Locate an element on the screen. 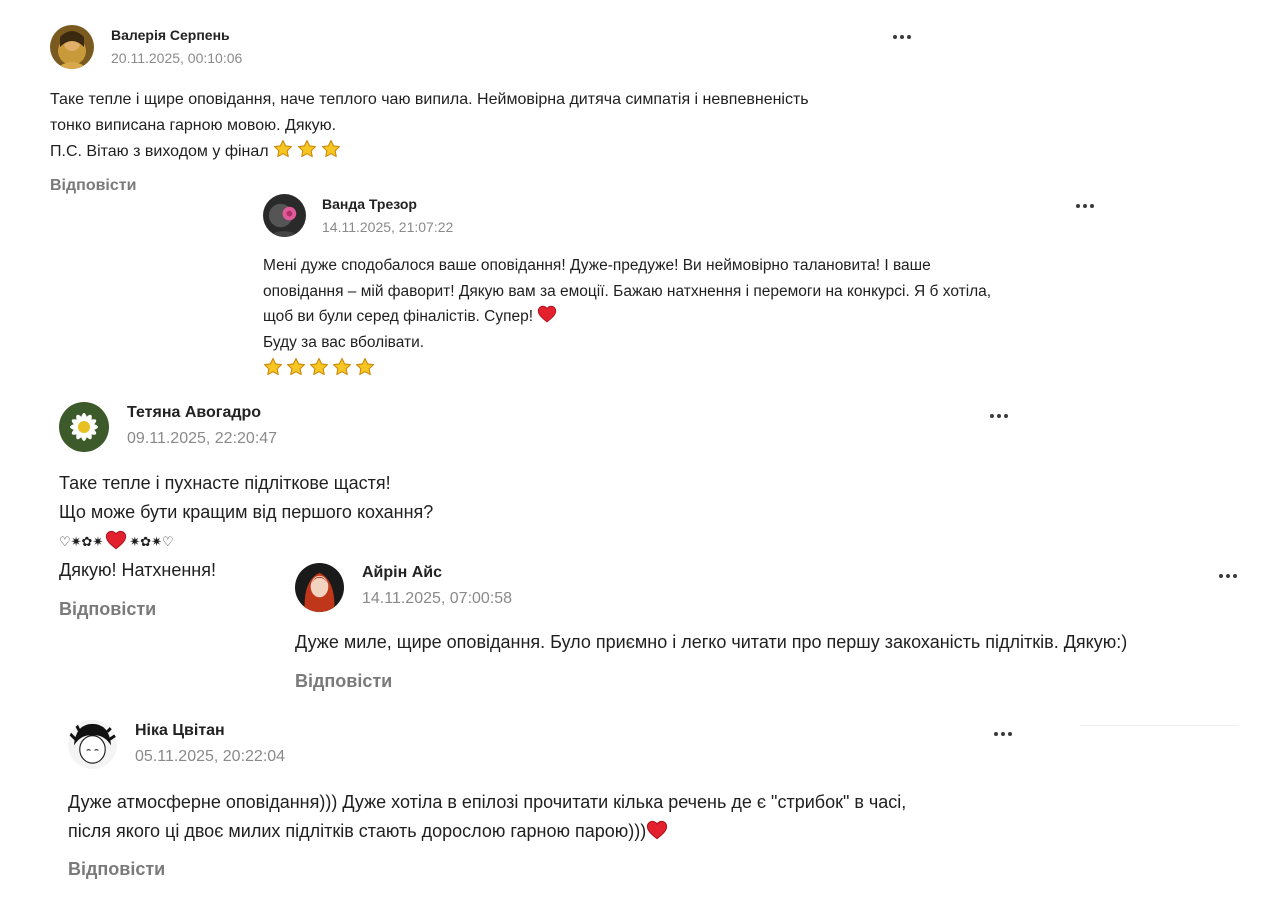 This screenshot has width=1280, height=902. author-name: Ніка Цвітан is located at coordinates (180, 731).